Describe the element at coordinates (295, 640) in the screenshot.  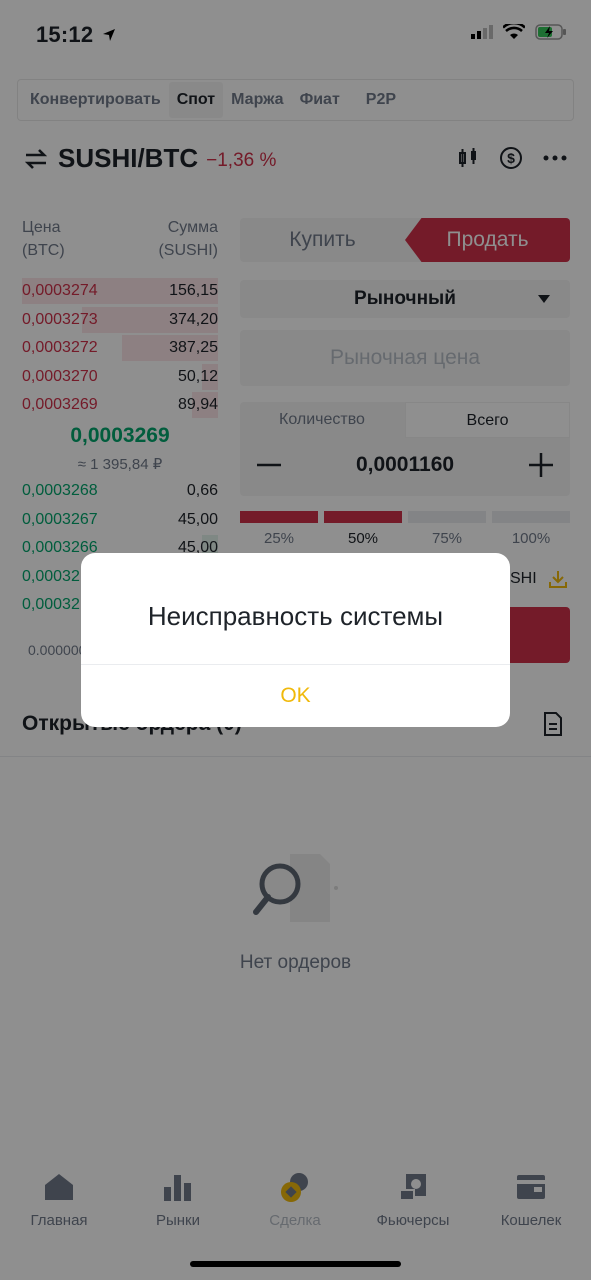
I see `error-dialog: Неисправность системы OK` at that location.